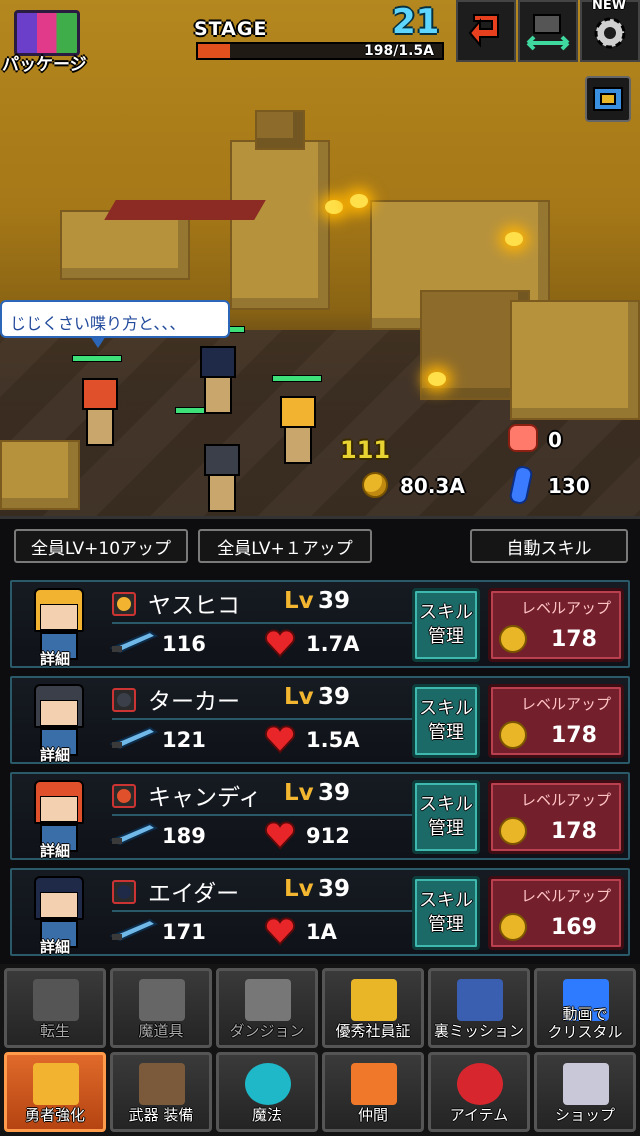  What do you see at coordinates (574, 735) in the screenshot?
I see `level-up-cost: 178` at bounding box center [574, 735].